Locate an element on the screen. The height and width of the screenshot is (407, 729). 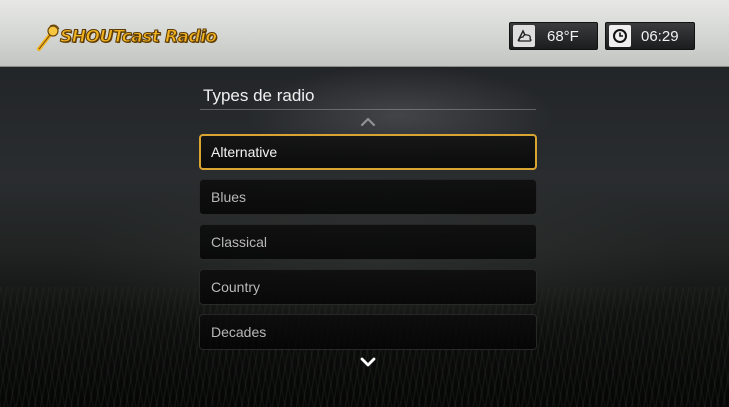
logo-text: SHOUTcast Radio is located at coordinates (139, 37).